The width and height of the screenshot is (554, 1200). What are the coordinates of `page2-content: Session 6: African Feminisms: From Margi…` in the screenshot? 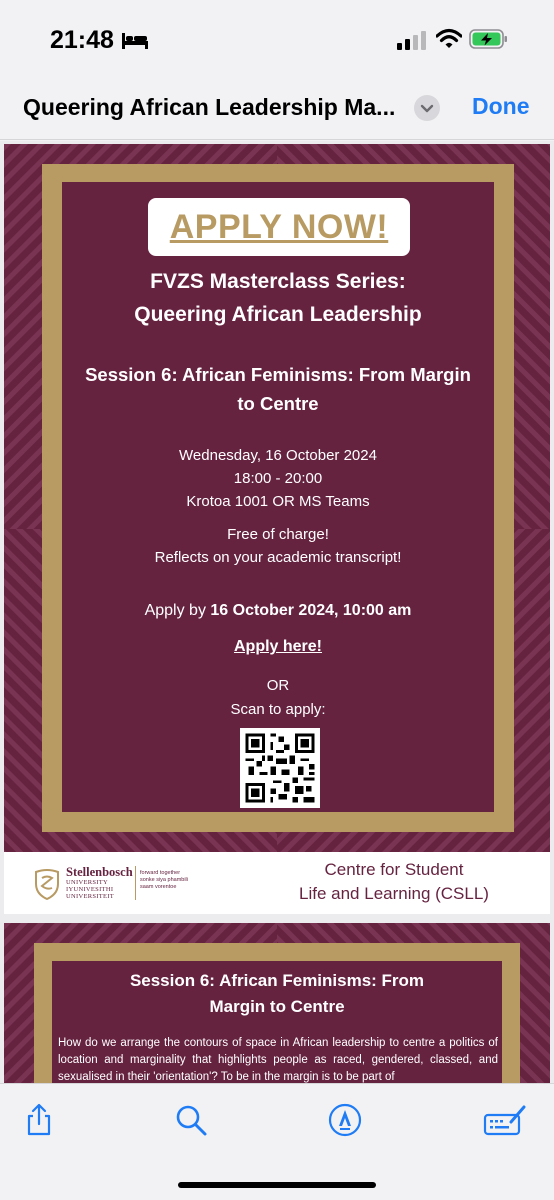 It's located at (277, 1022).